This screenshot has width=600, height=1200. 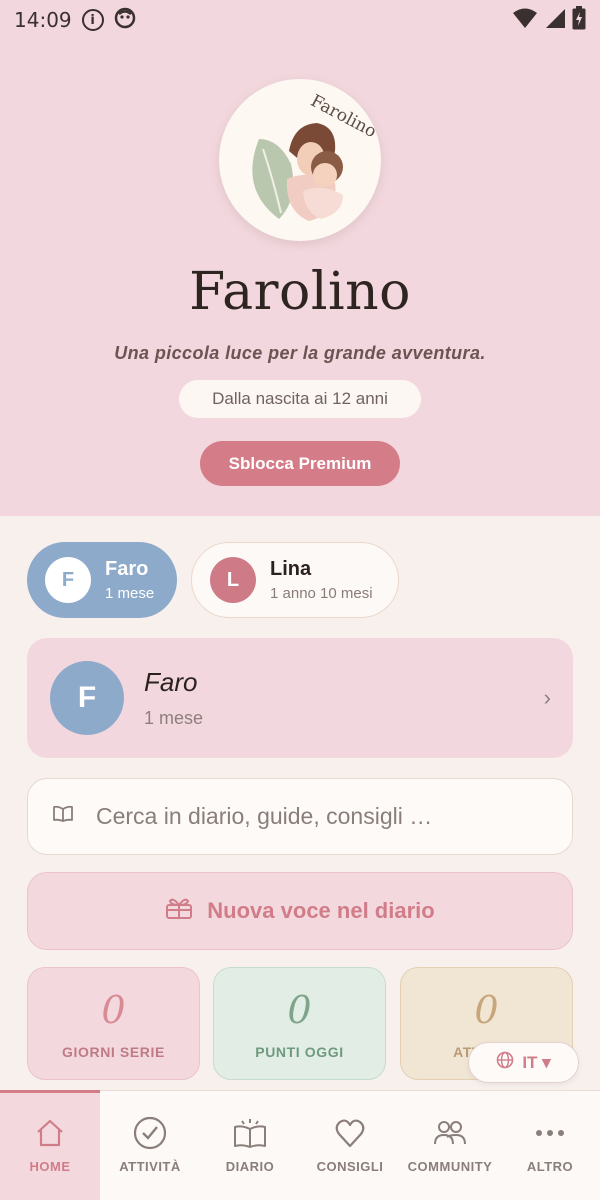 I want to click on child-name: Faro, so click(x=127, y=569).